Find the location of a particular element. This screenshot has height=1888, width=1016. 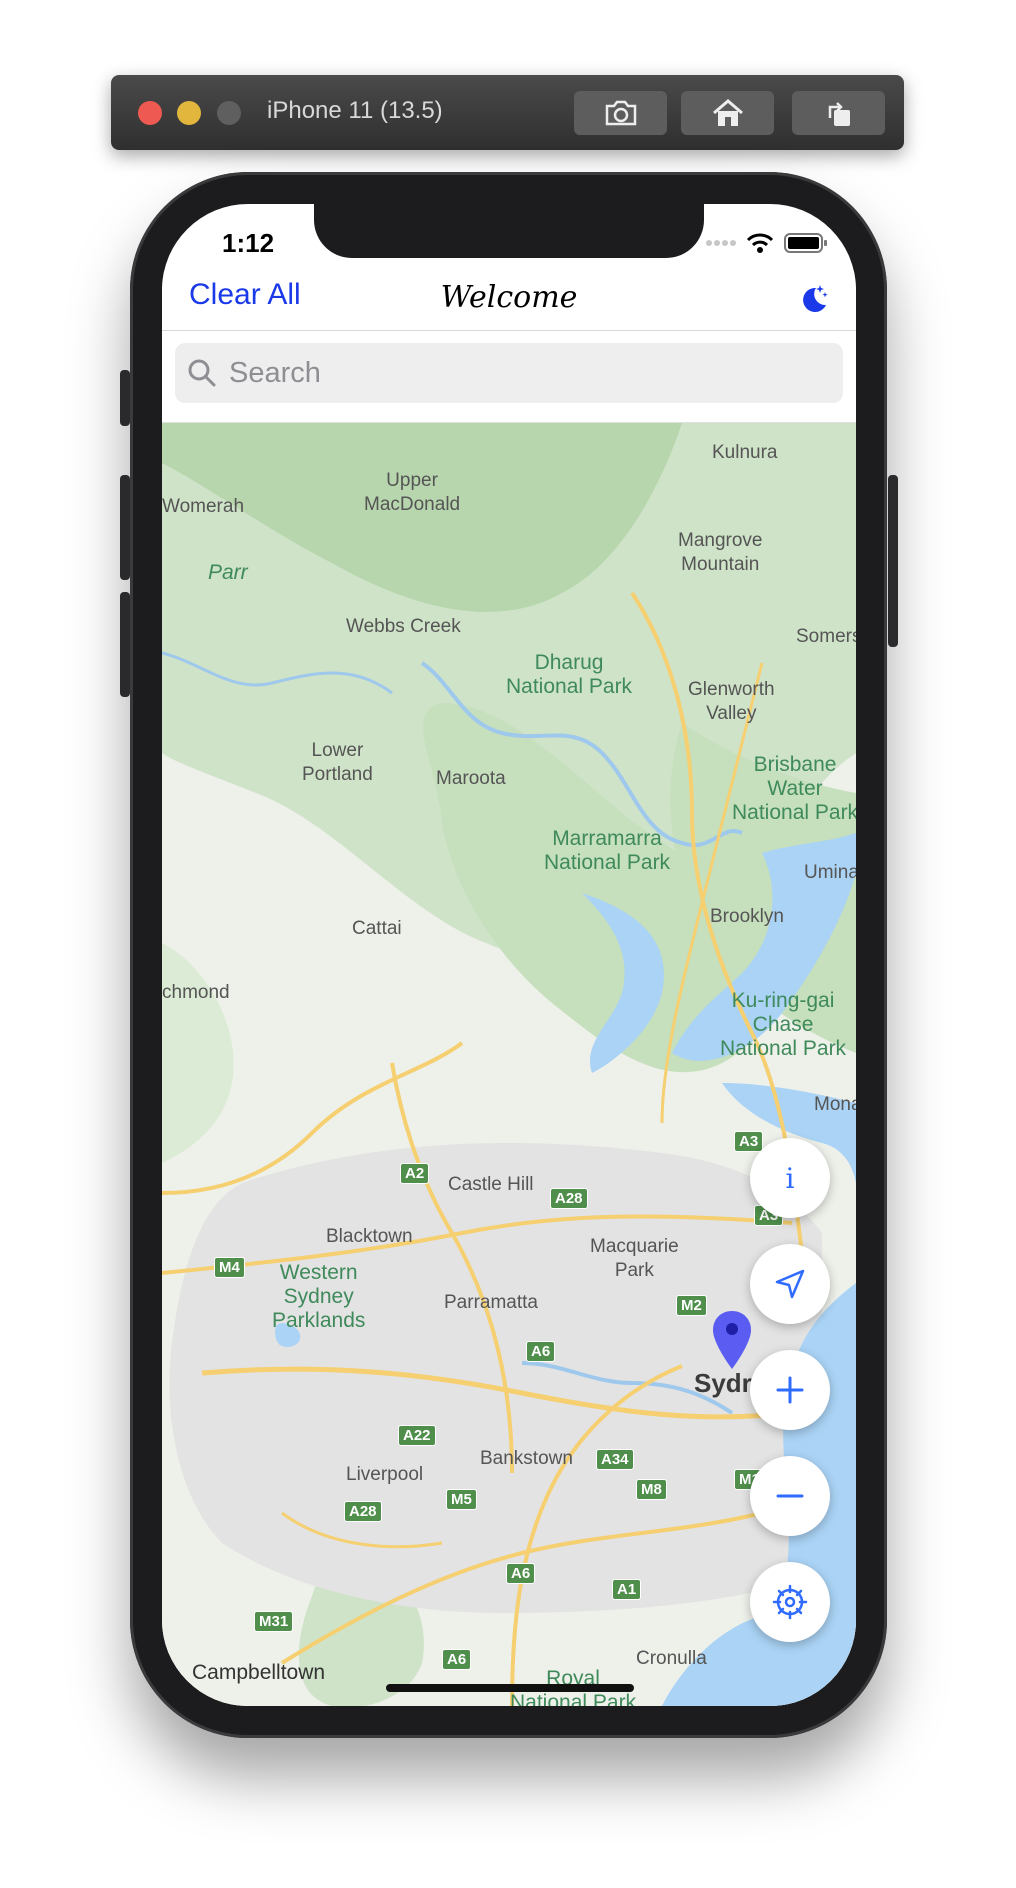

road-shield: M8 is located at coordinates (651, 1489).